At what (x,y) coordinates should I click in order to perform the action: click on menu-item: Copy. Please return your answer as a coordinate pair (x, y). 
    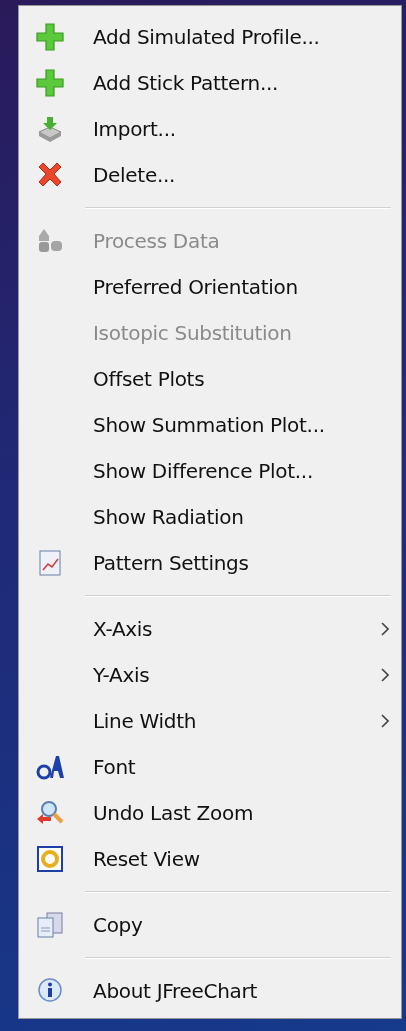
    Looking at the image, I should click on (210, 925).